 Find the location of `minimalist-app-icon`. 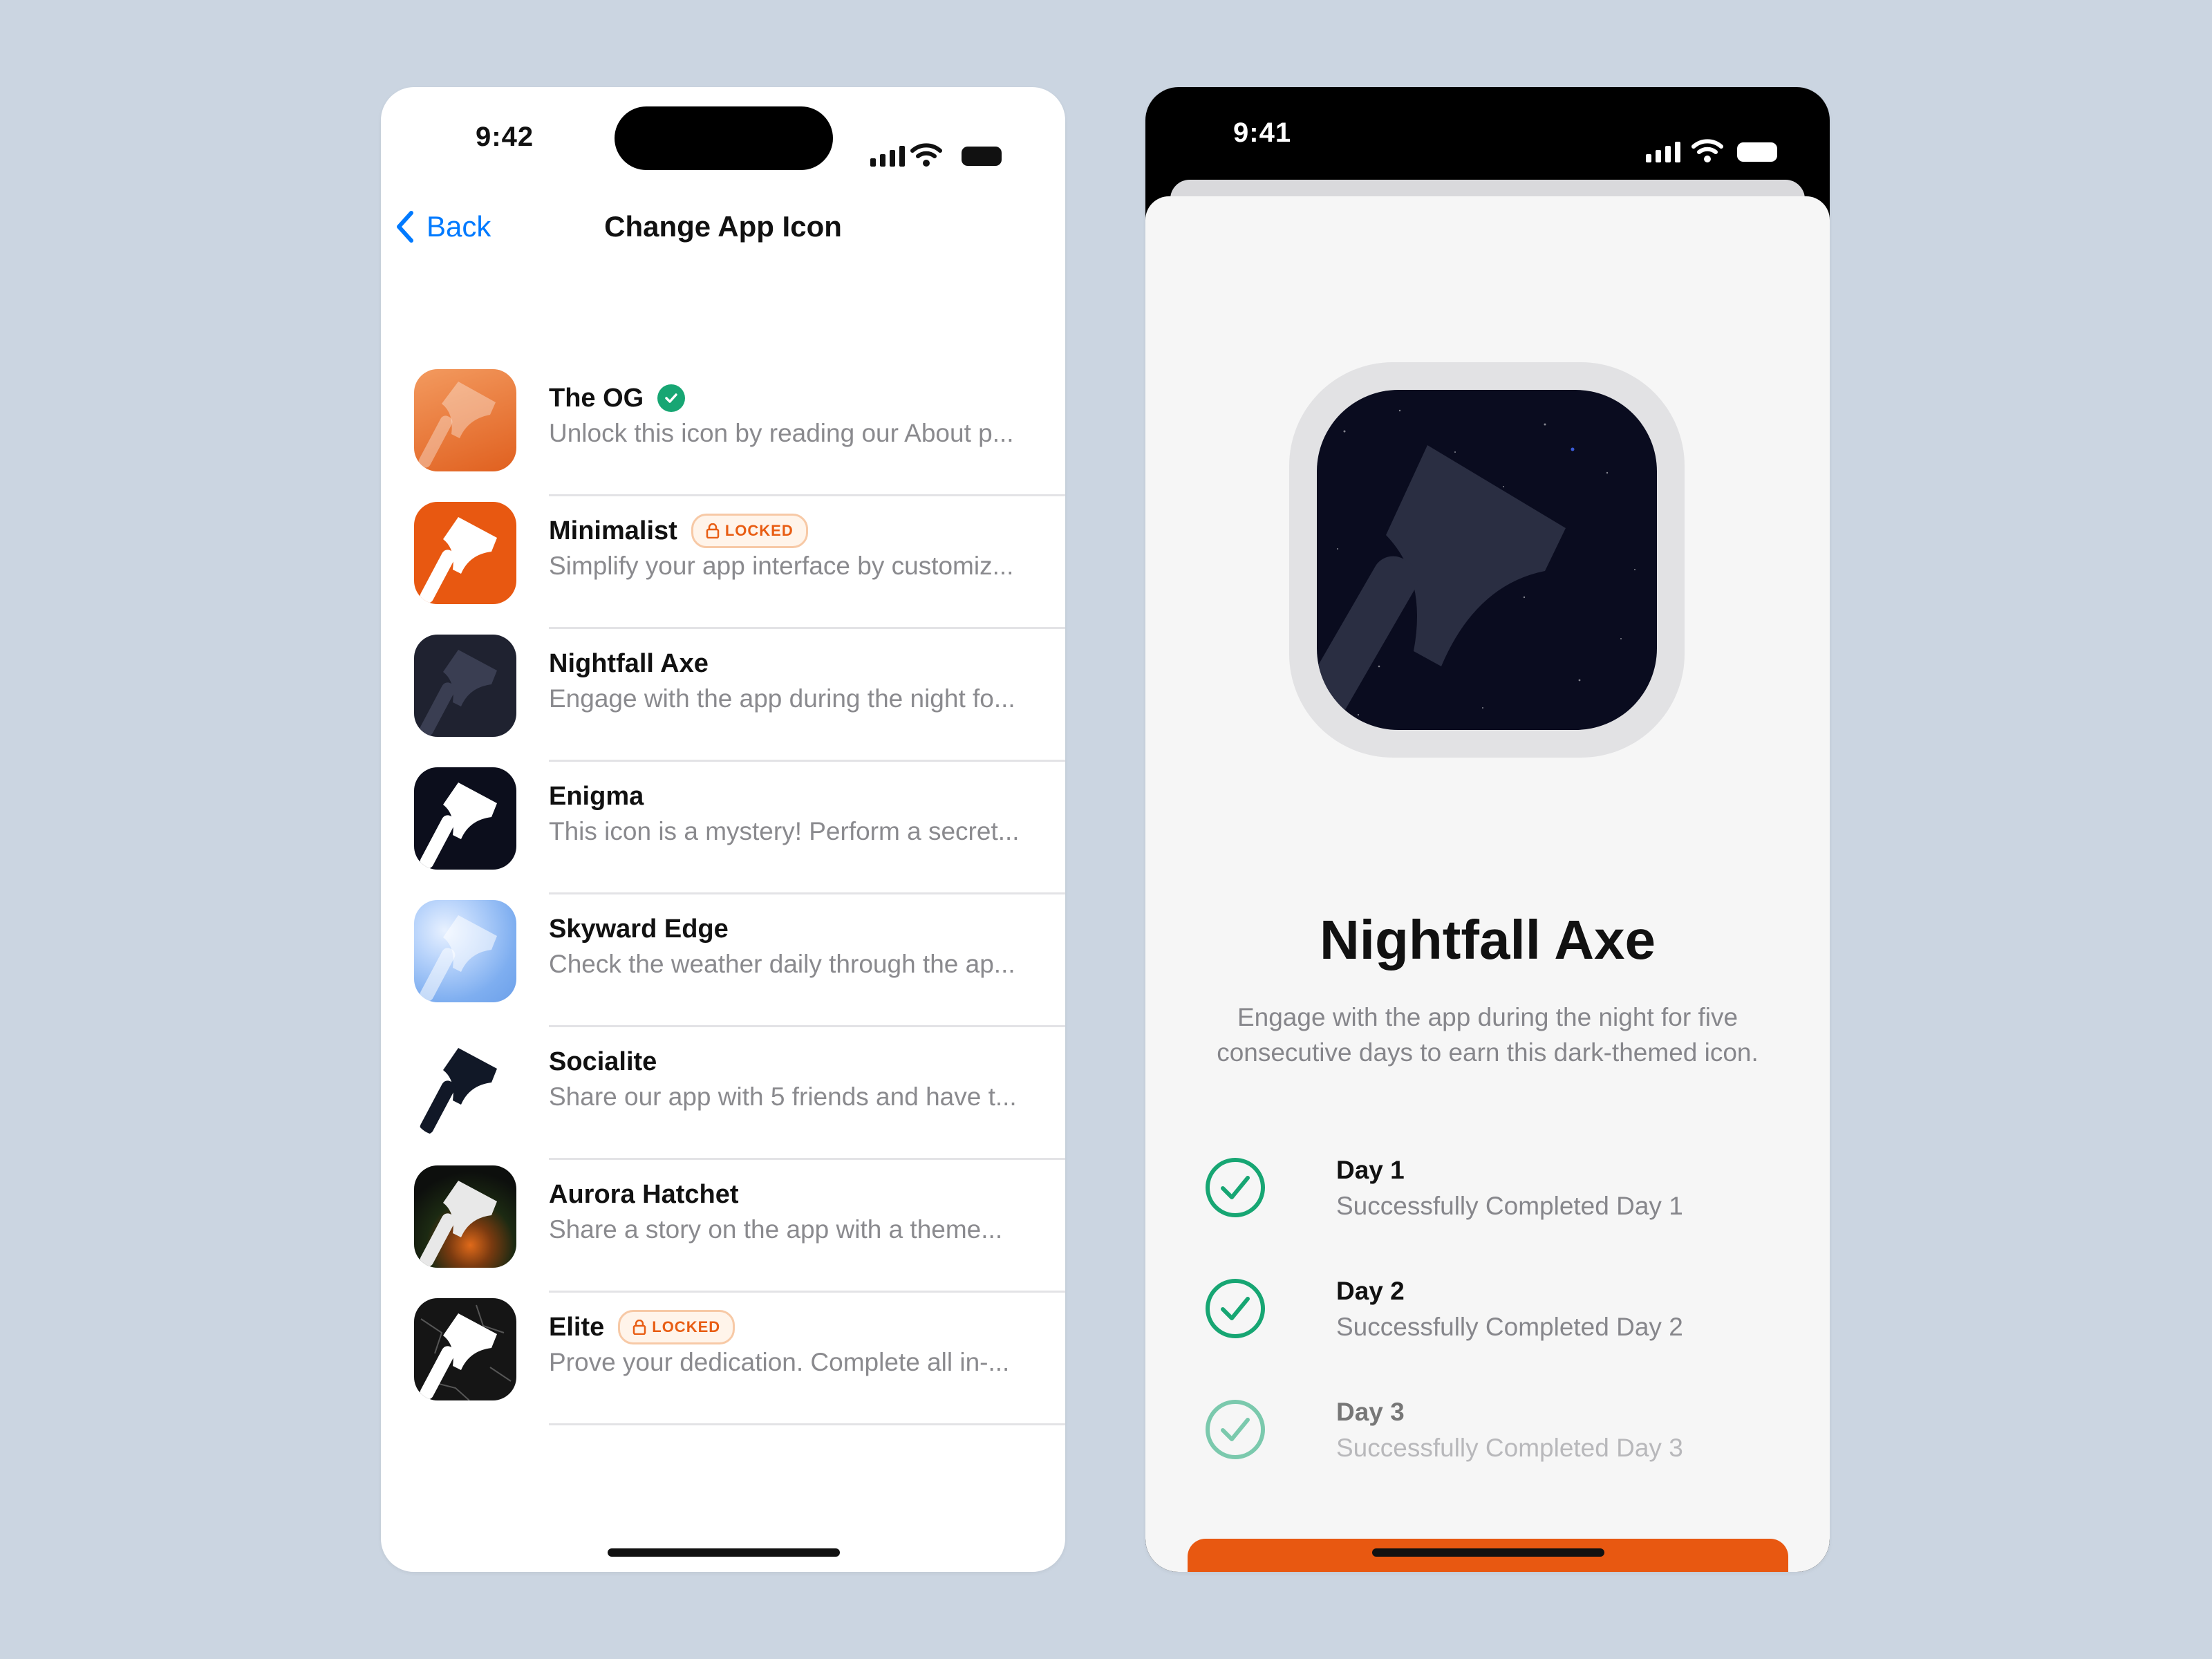

minimalist-app-icon is located at coordinates (465, 553).